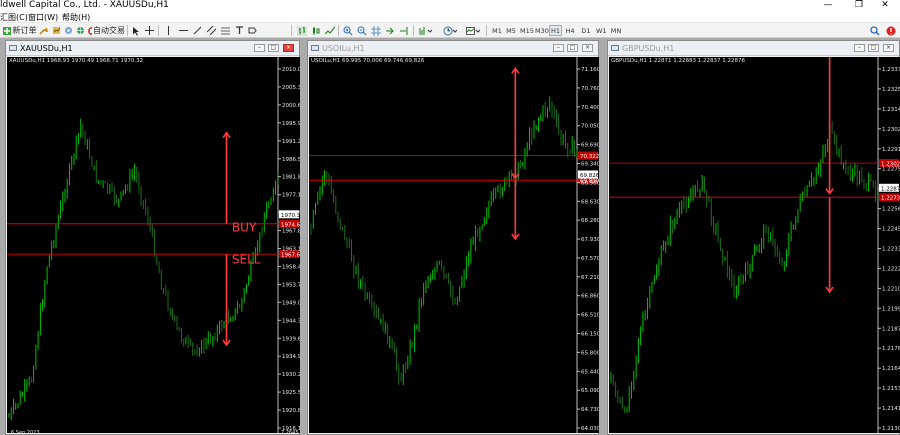 Image resolution: width=900 pixels, height=435 pixels. Describe the element at coordinates (291, 70) in the screenshot. I see `axis-tick-label: 2010.00` at that location.